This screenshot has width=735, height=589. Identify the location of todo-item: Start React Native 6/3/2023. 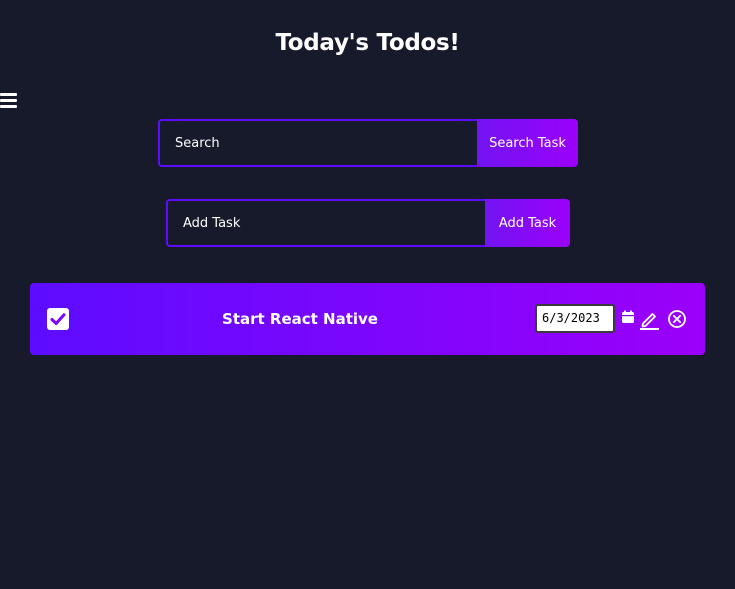
(367, 319).